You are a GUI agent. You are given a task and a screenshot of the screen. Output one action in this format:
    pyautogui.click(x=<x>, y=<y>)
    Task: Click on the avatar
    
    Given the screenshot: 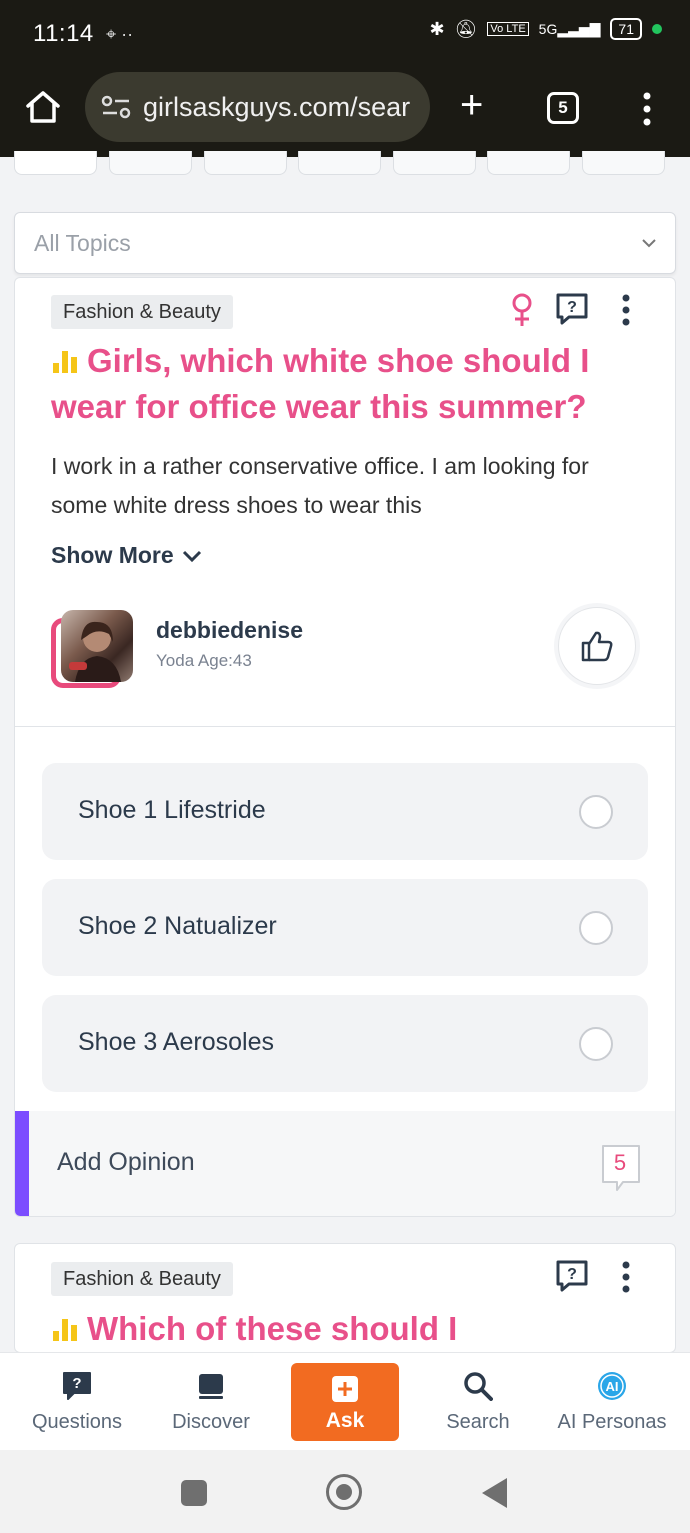 What is the action you would take?
    pyautogui.click(x=93, y=650)
    